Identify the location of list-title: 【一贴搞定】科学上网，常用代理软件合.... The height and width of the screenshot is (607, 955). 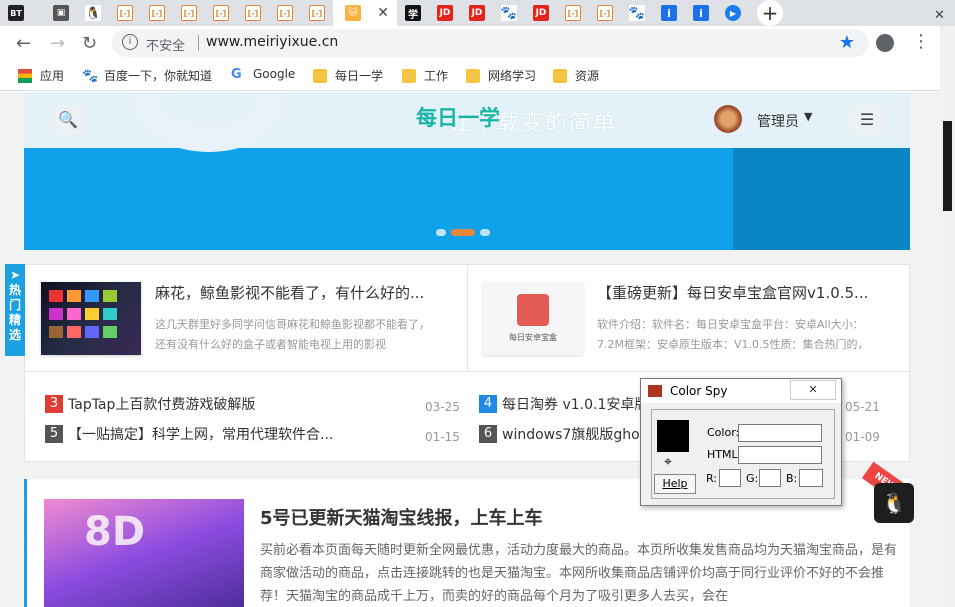
(201, 435).